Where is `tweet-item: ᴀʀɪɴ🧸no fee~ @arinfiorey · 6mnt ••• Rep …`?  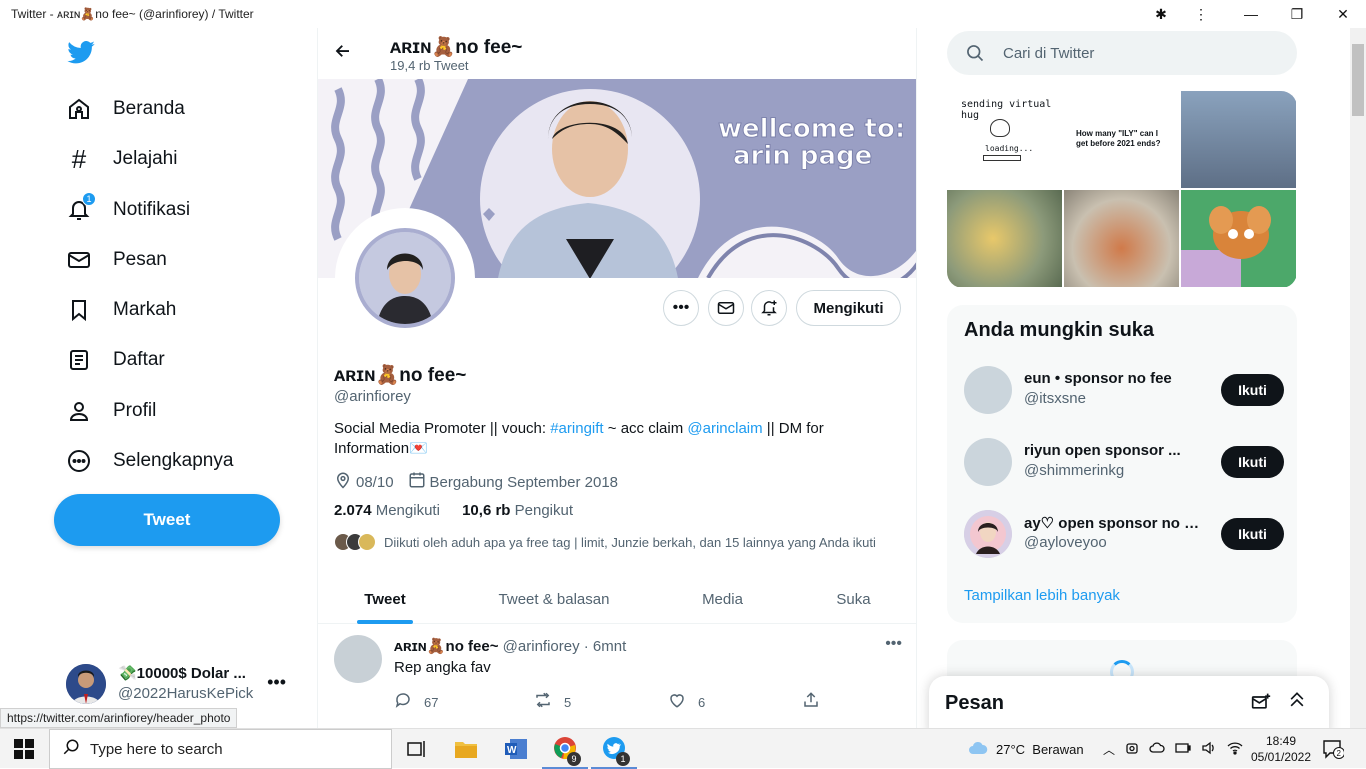
tweet-item: ᴀʀɪɴ🧸no fee~ @arinfiorey · 6mnt ••• Rep … is located at coordinates (617, 676).